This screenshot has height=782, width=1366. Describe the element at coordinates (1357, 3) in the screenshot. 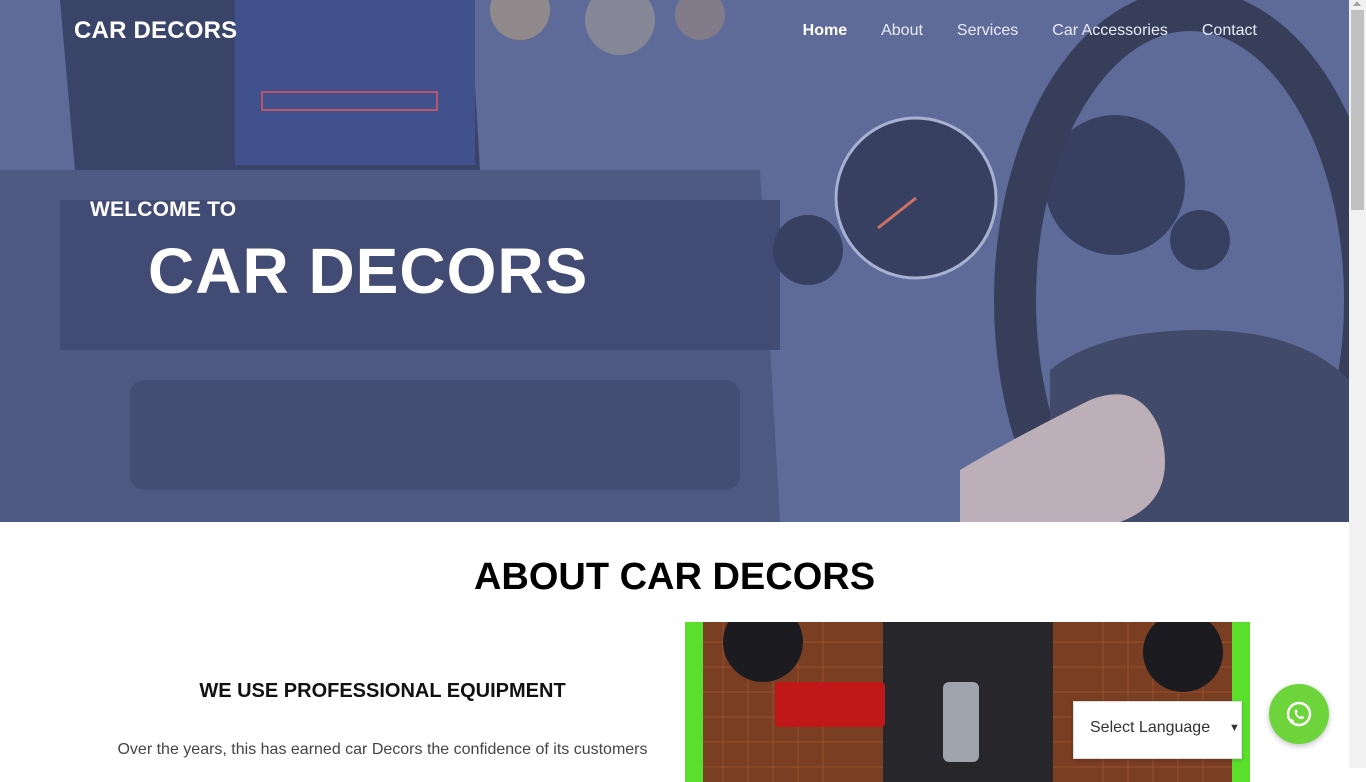

I see `scroll-up-arrow-icon` at that location.